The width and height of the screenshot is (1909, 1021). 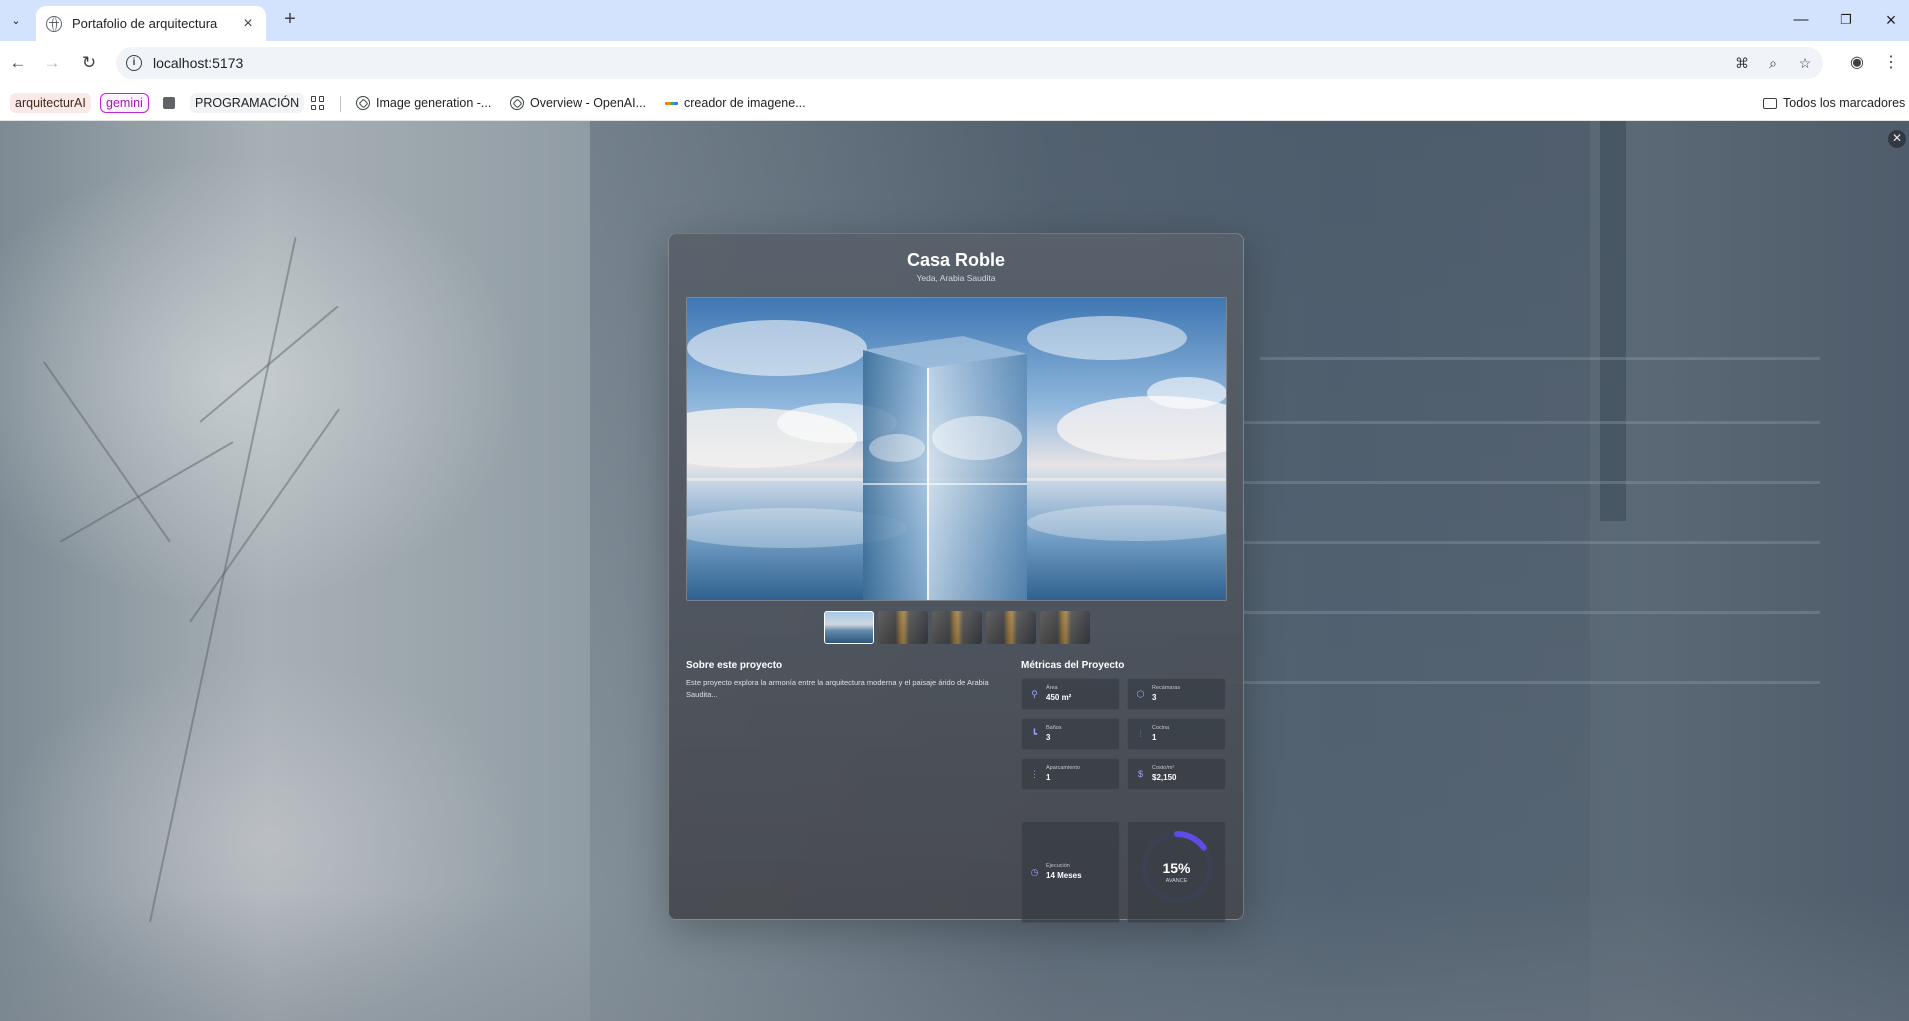 What do you see at coordinates (1140, 774) in the screenshot?
I see `dollar-icon: $` at bounding box center [1140, 774].